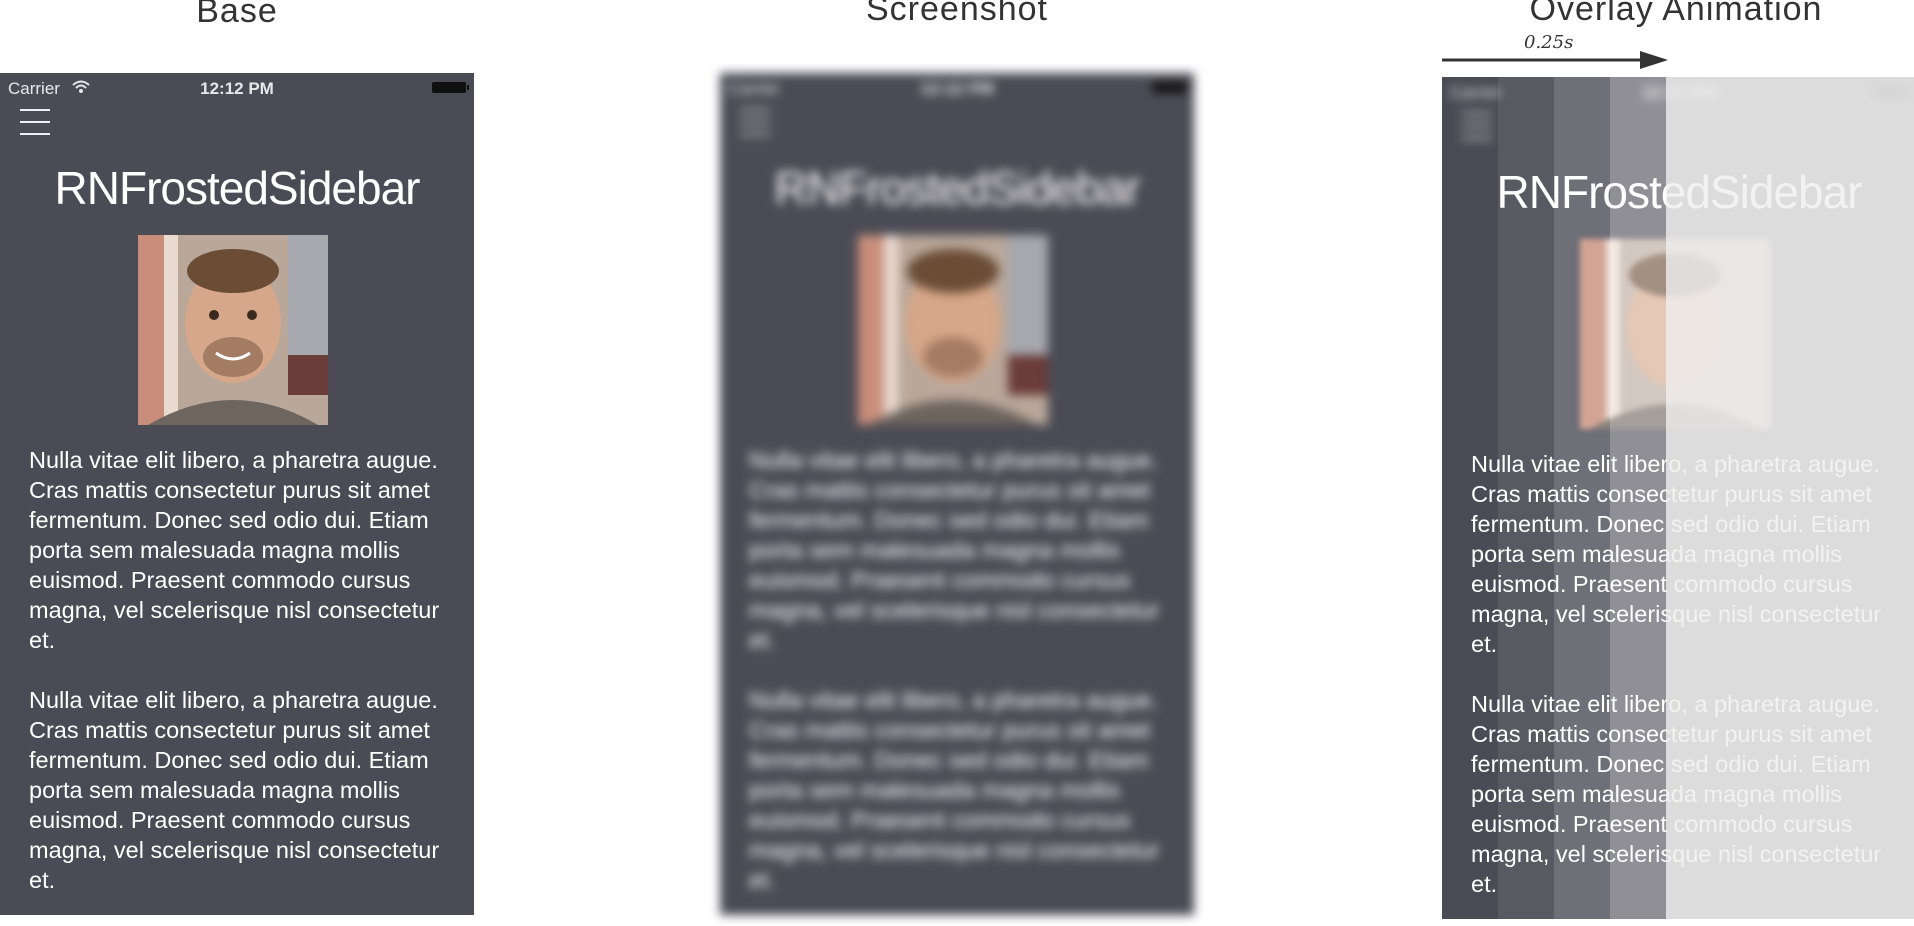 Image resolution: width=1914 pixels, height=926 pixels. Describe the element at coordinates (237, 15) in the screenshot. I see `base-column-title: Base` at that location.